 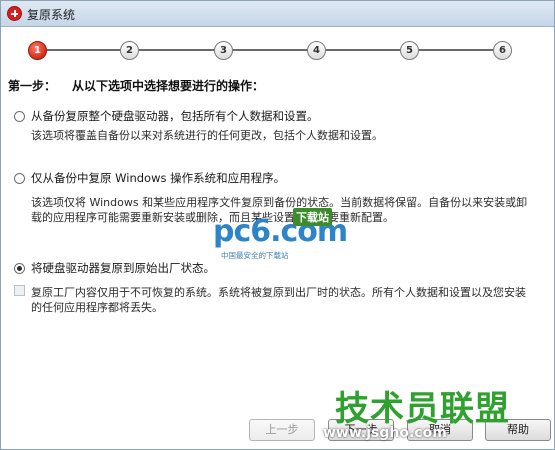 What do you see at coordinates (168, 86) in the screenshot?
I see `step-instruction: 从以下选项中选择想要进行的操作：` at bounding box center [168, 86].